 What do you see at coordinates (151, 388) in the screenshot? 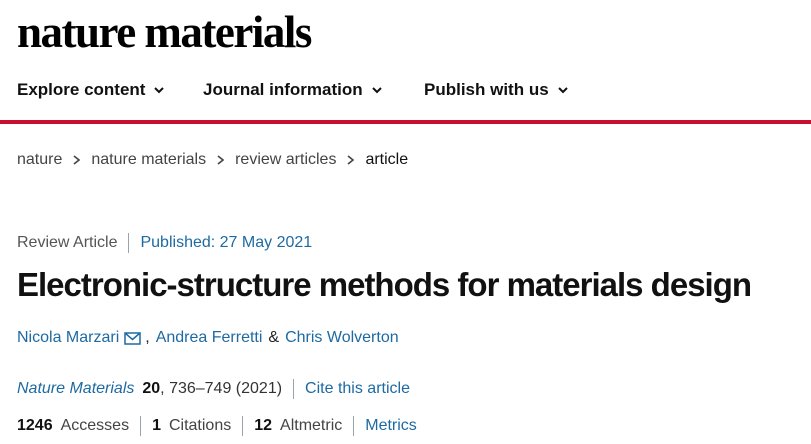
I see `volume: 20` at bounding box center [151, 388].